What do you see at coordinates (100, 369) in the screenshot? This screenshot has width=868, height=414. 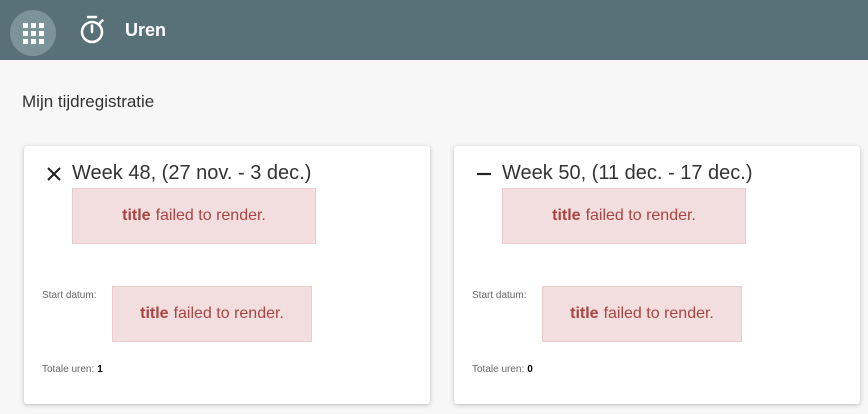 I see `total-hours-value: 1` at bounding box center [100, 369].